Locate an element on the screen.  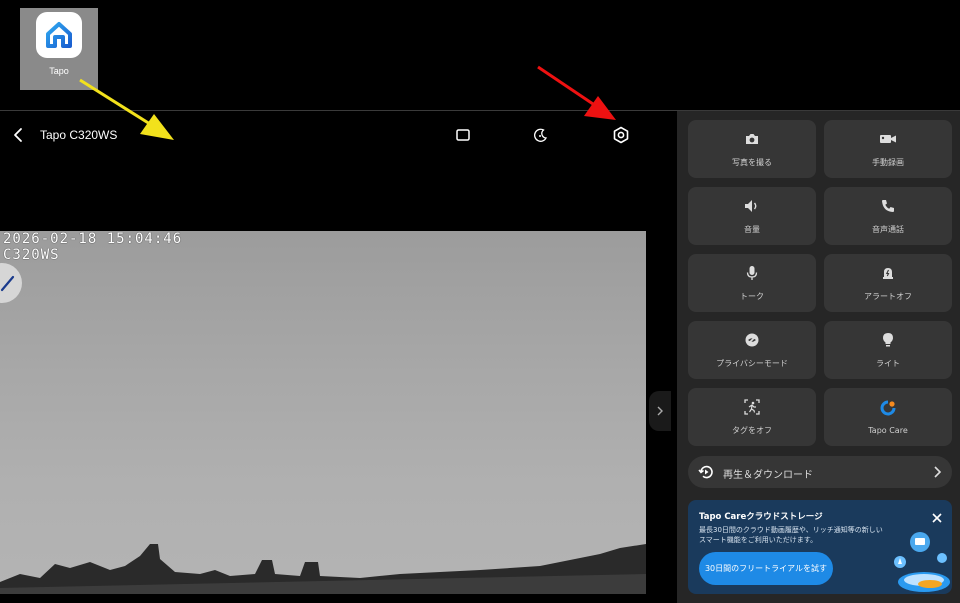
tapo-app-icon is located at coordinates (59, 35).